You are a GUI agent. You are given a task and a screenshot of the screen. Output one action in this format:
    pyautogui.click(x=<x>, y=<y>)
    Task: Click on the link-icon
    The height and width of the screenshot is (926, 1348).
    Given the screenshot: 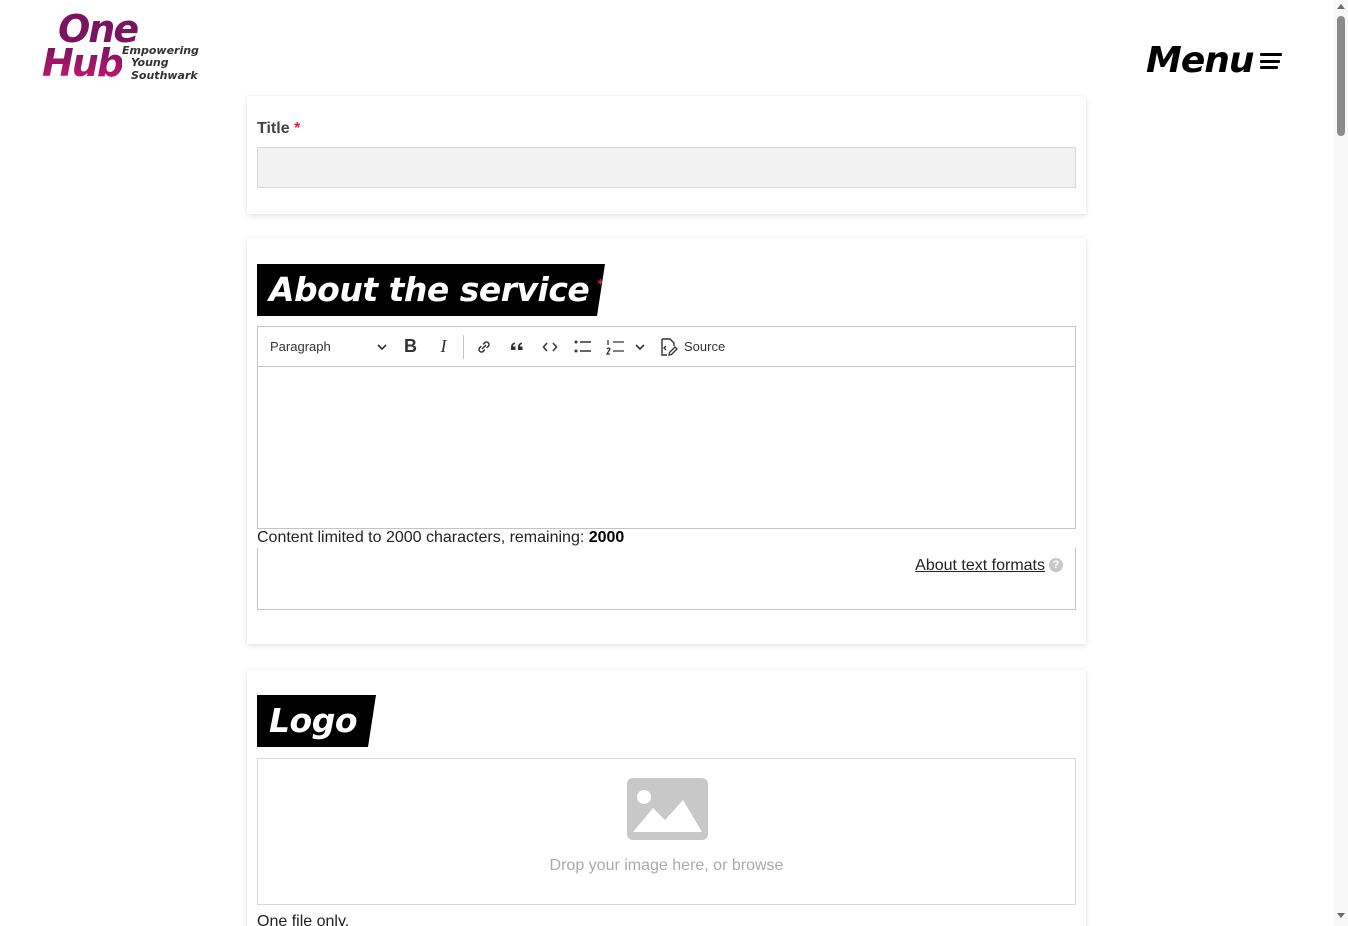 What is the action you would take?
    pyautogui.click(x=483, y=347)
    